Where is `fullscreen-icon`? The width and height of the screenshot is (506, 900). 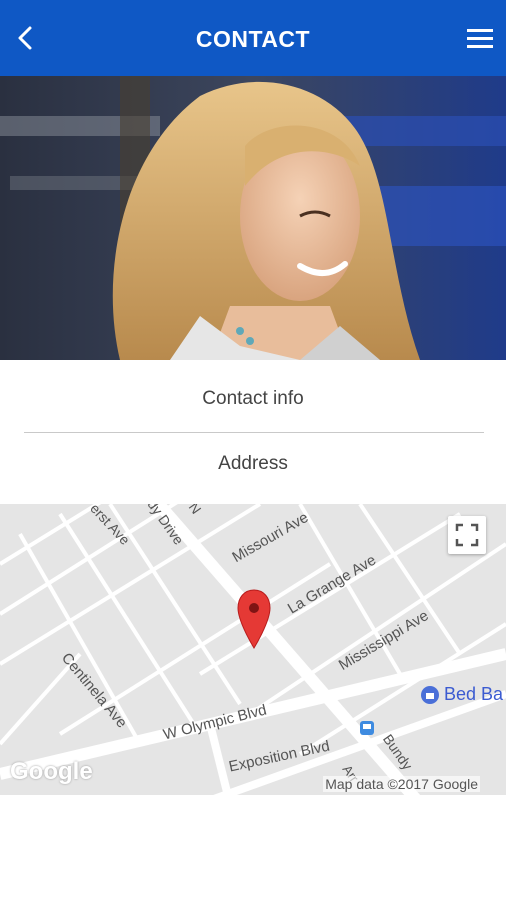
fullscreen-icon is located at coordinates (467, 535).